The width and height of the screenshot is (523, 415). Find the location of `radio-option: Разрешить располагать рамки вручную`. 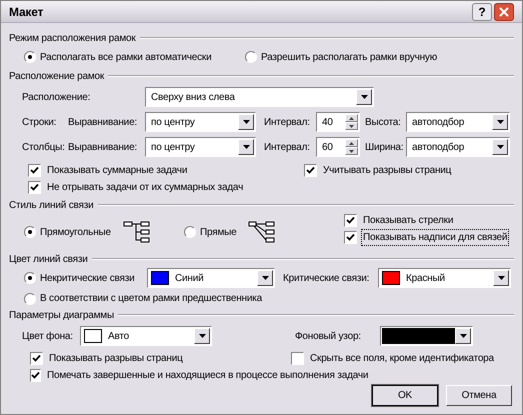

radio-option: Разрешить располагать рамки вручную is located at coordinates (341, 57).